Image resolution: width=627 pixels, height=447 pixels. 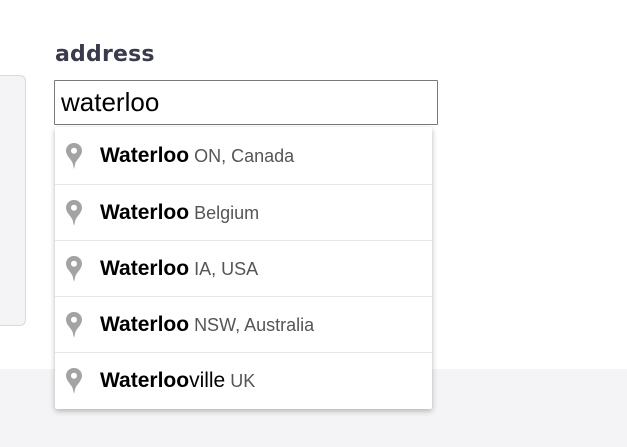 I want to click on suggestion-rest: ville, so click(x=207, y=380).